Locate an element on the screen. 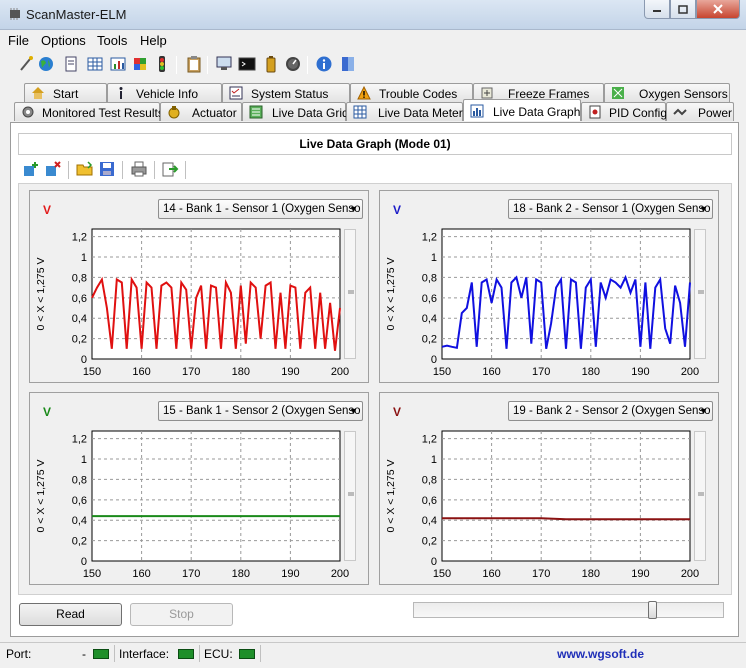 The width and height of the screenshot is (746, 668). tab-pid-config: PID Config is located at coordinates (624, 111).